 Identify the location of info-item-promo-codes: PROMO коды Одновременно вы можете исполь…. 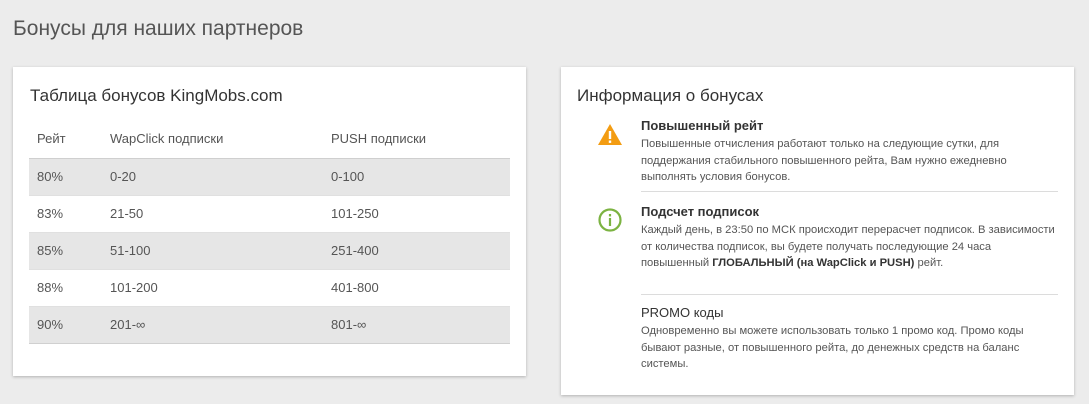
(849, 339).